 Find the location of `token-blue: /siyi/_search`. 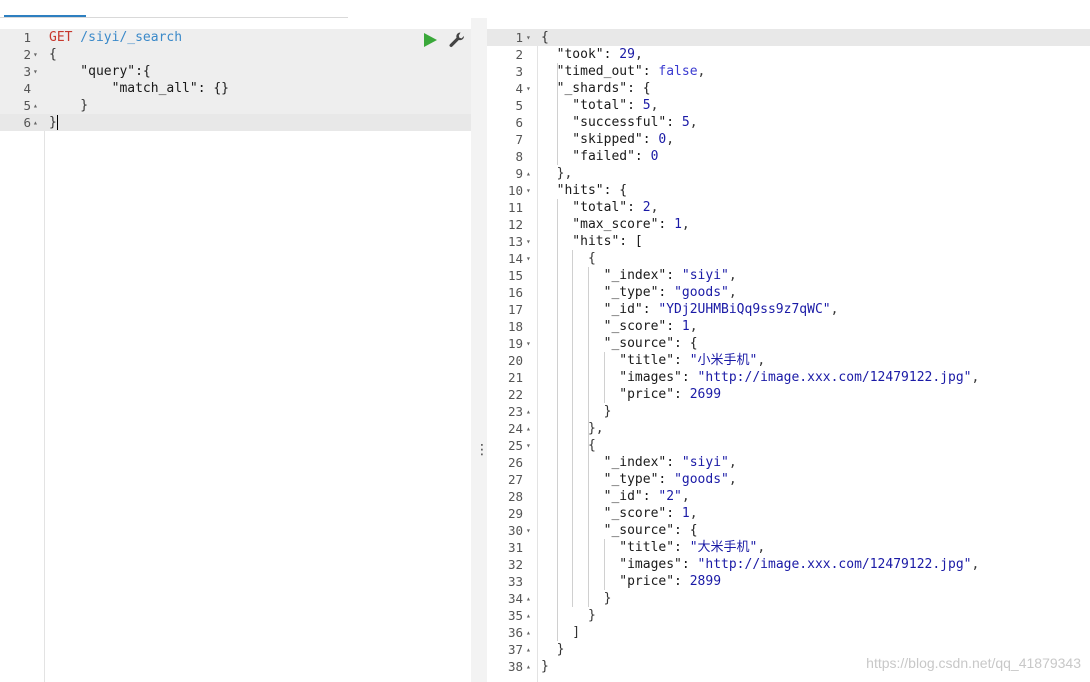

token-blue: /siyi/_search is located at coordinates (127, 37).